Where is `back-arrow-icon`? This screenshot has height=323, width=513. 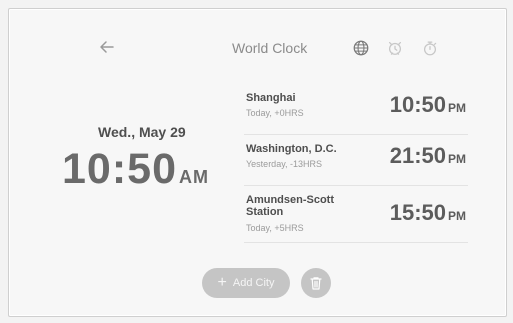 back-arrow-icon is located at coordinates (107, 47).